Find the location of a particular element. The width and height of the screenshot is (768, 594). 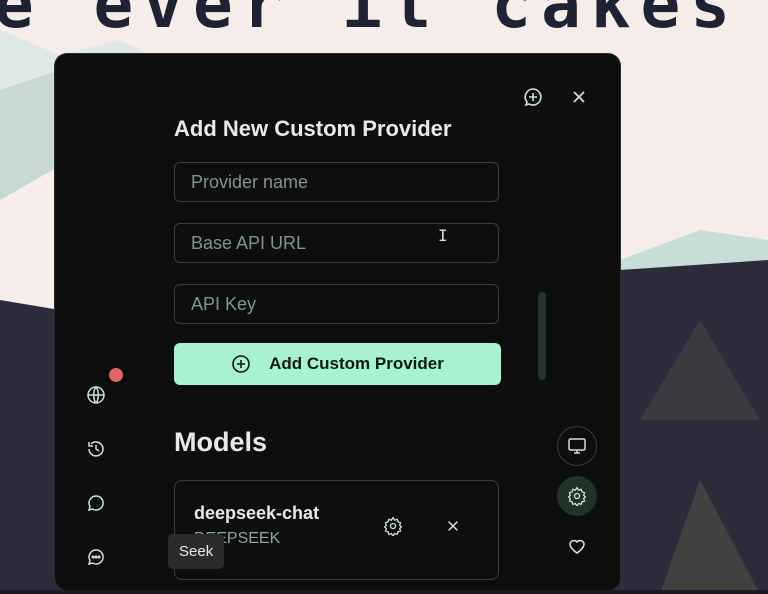

api-key-input is located at coordinates (343, 304).